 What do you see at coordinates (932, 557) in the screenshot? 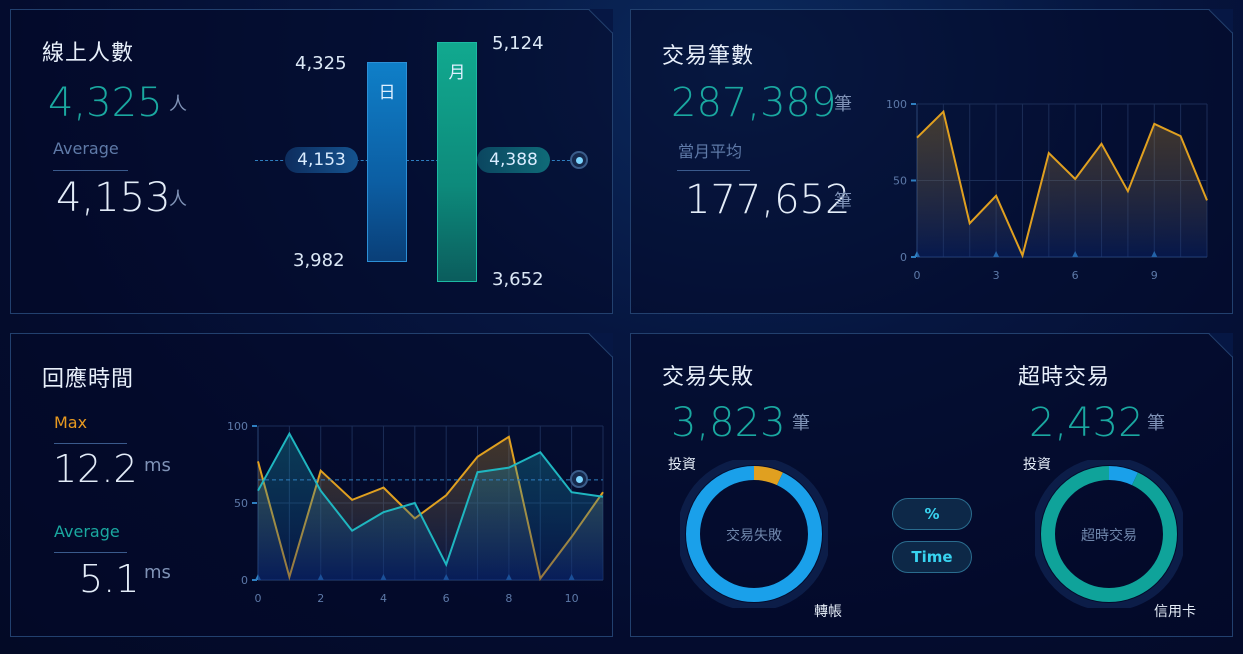
I see `time-toggle-button: Time` at bounding box center [932, 557].